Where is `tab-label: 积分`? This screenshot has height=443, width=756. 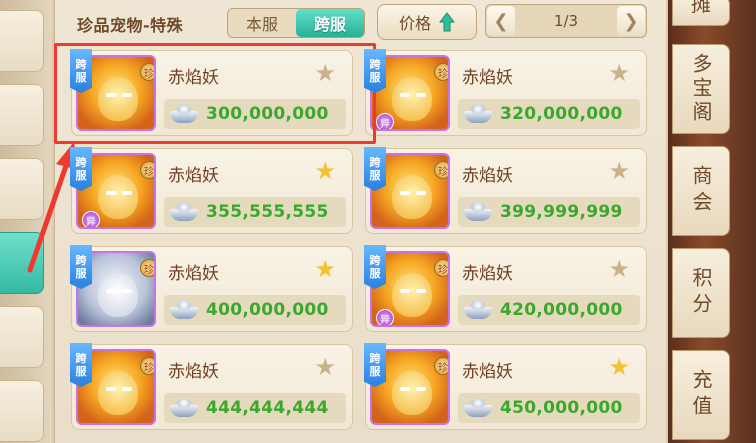 tab-label: 积分 is located at coordinates (701, 293).